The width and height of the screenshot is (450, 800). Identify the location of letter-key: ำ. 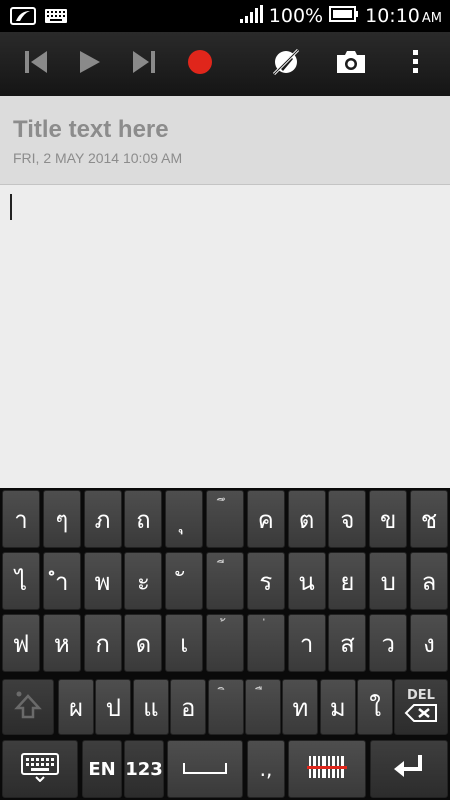
(61, 581).